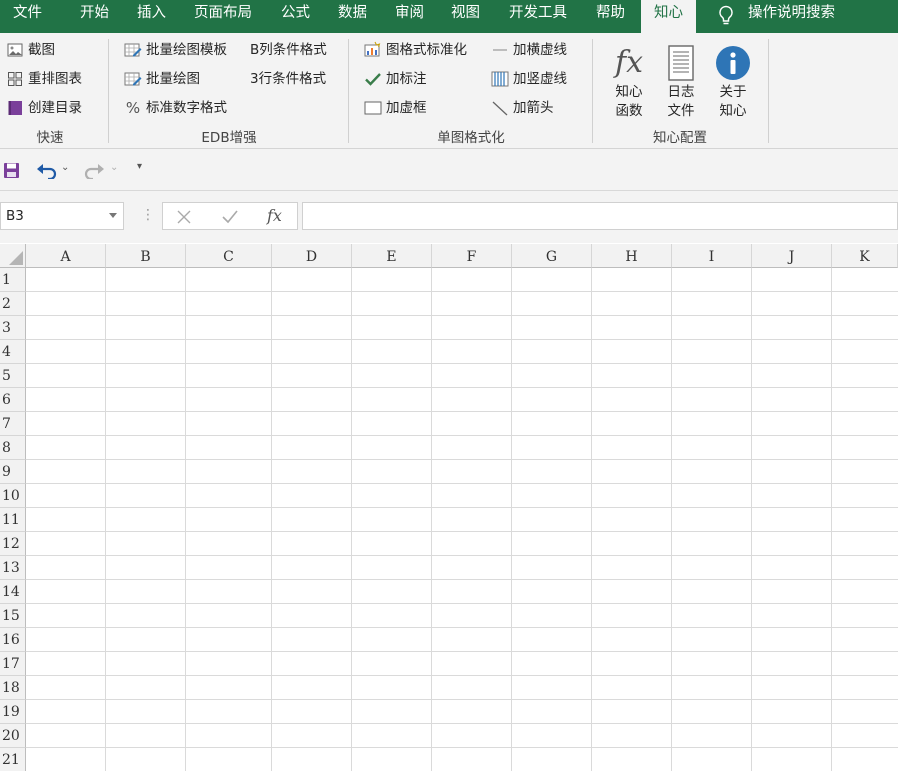 The height and width of the screenshot is (771, 898). What do you see at coordinates (632, 256) in the screenshot?
I see `column-header-h: H` at bounding box center [632, 256].